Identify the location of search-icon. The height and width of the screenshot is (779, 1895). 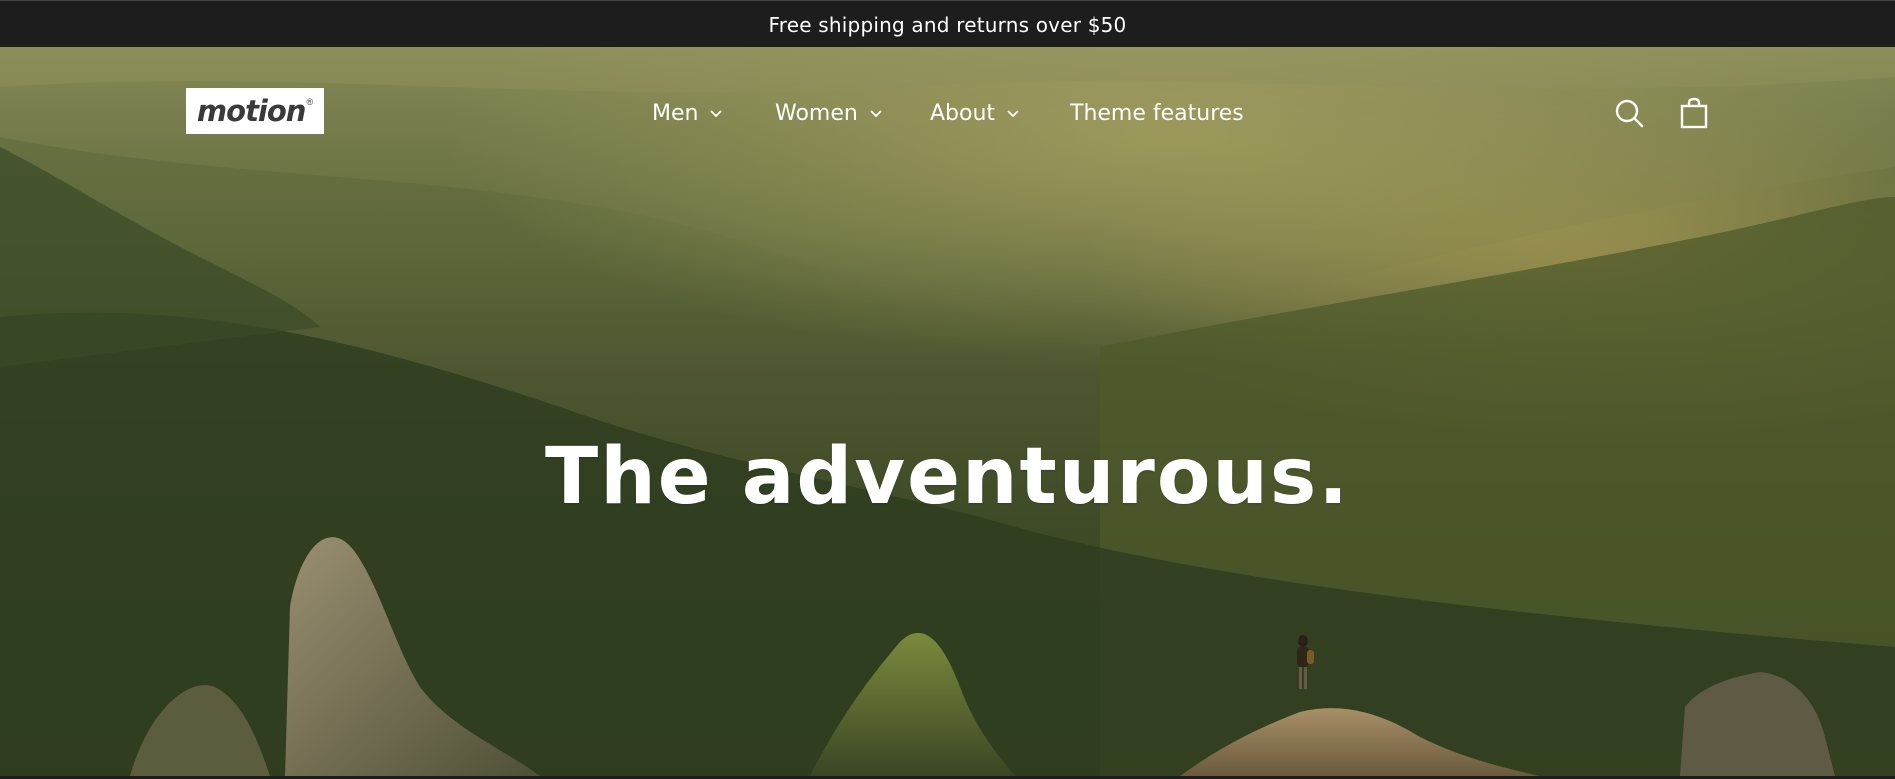
(1629, 113).